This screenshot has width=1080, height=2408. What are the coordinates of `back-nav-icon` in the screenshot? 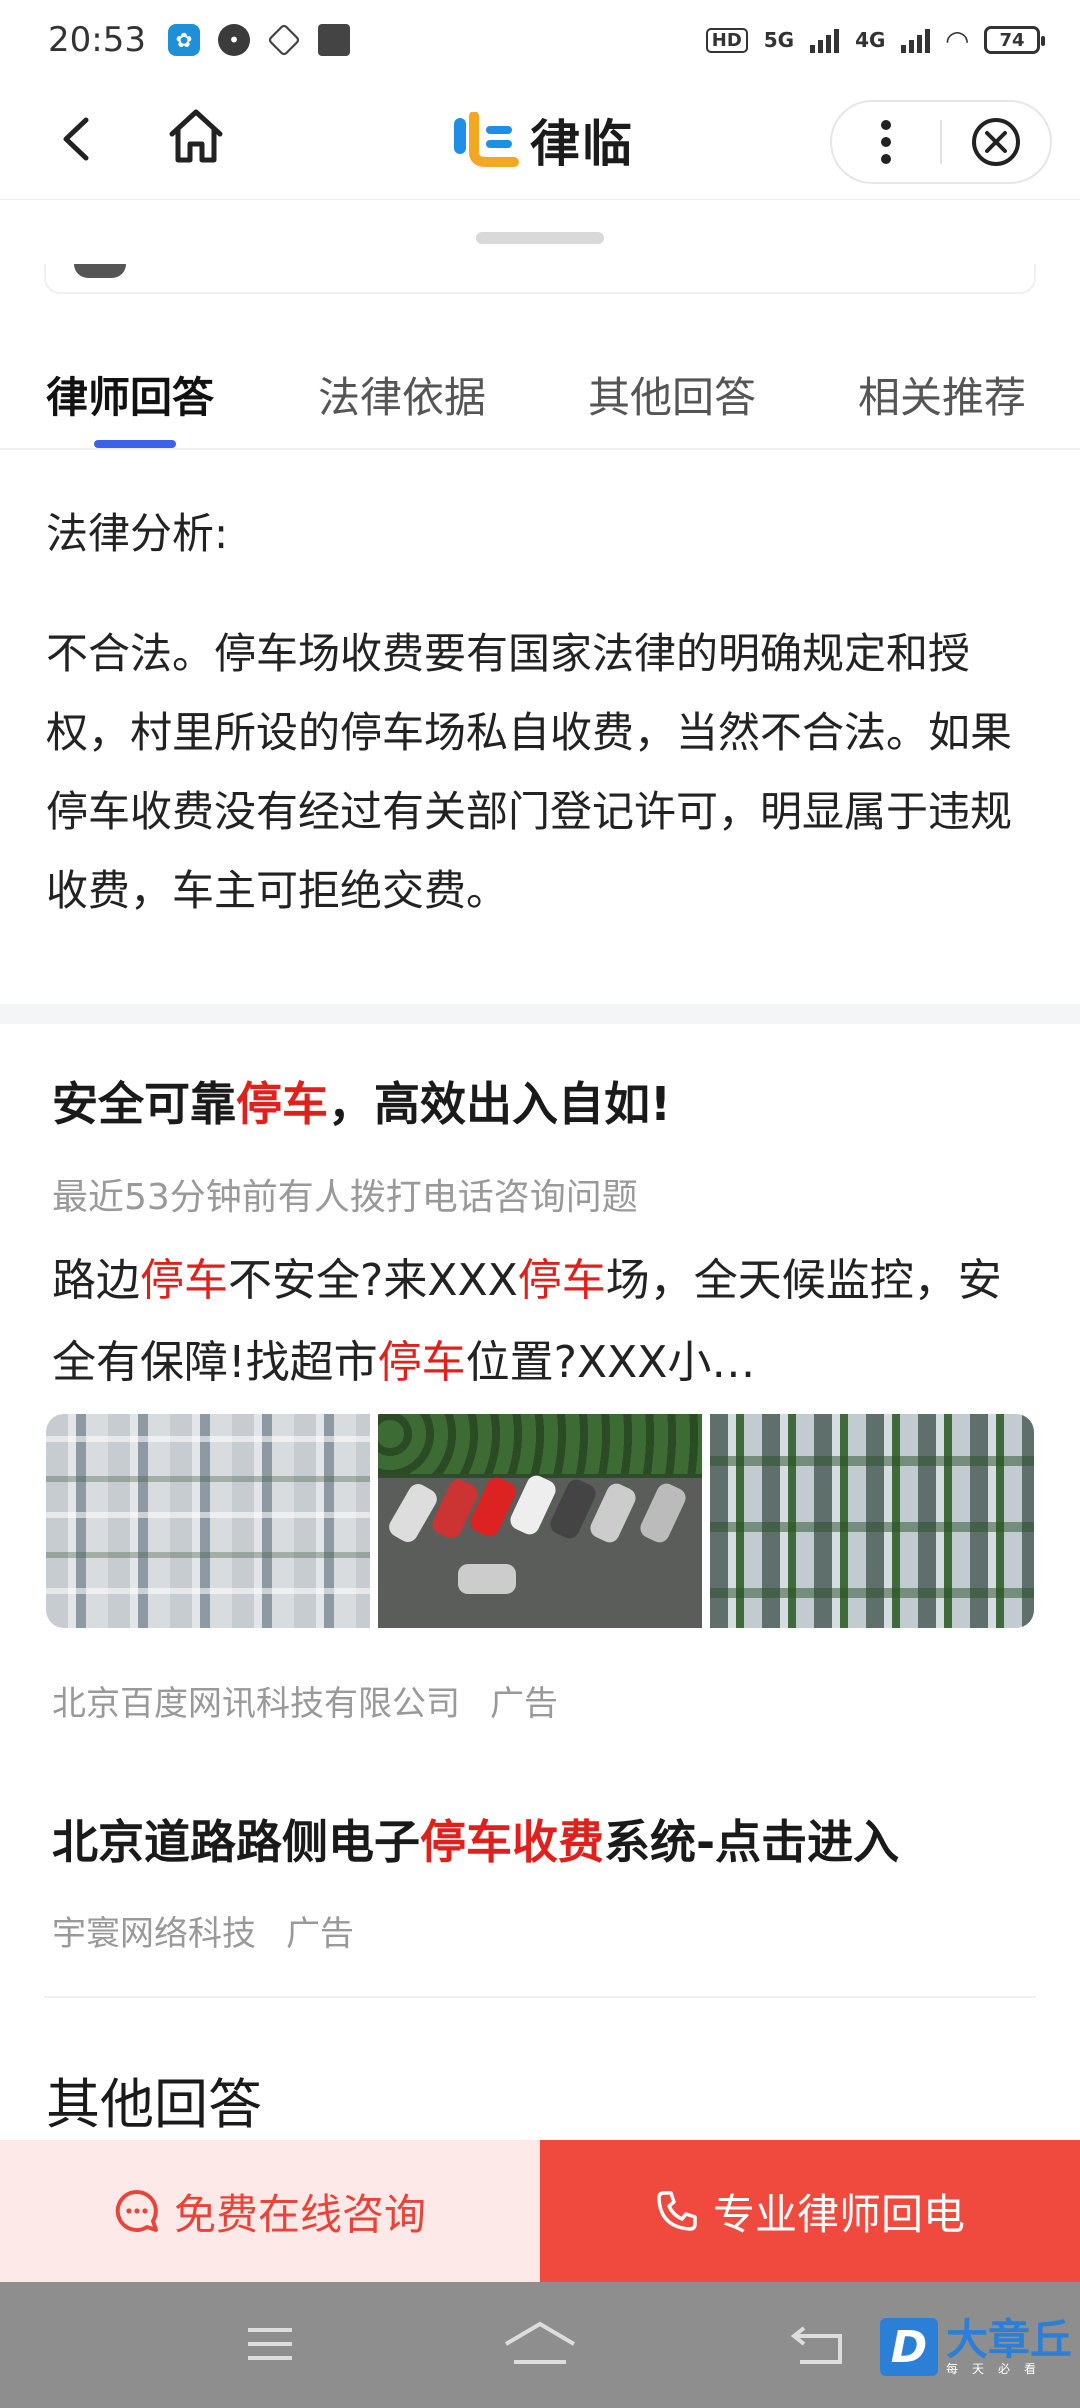 It's located at (820, 2344).